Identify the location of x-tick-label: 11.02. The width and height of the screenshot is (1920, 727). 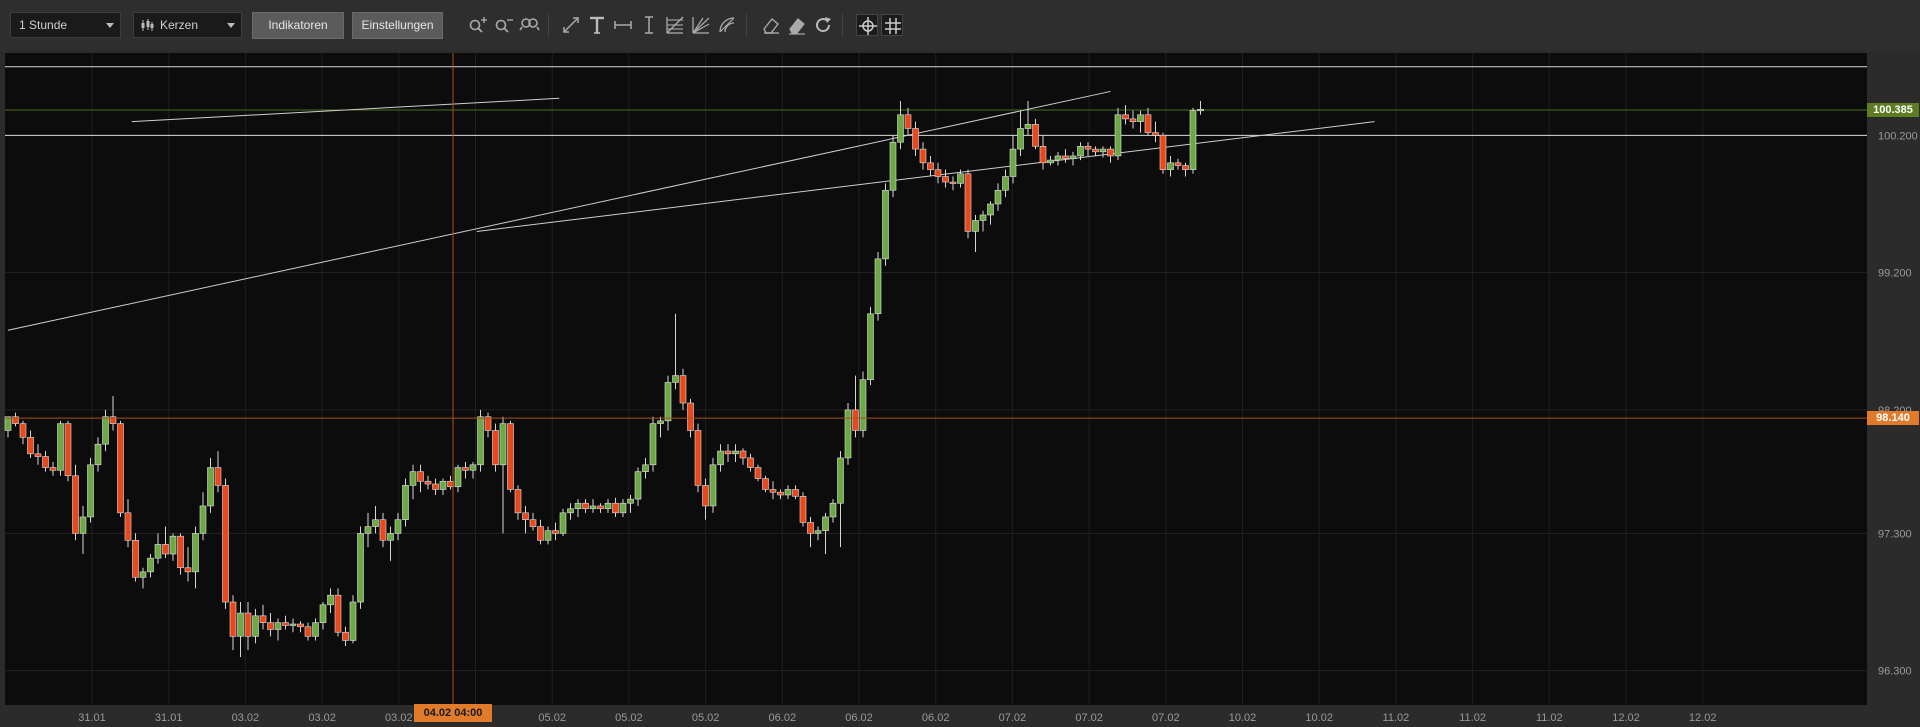
(1472, 718).